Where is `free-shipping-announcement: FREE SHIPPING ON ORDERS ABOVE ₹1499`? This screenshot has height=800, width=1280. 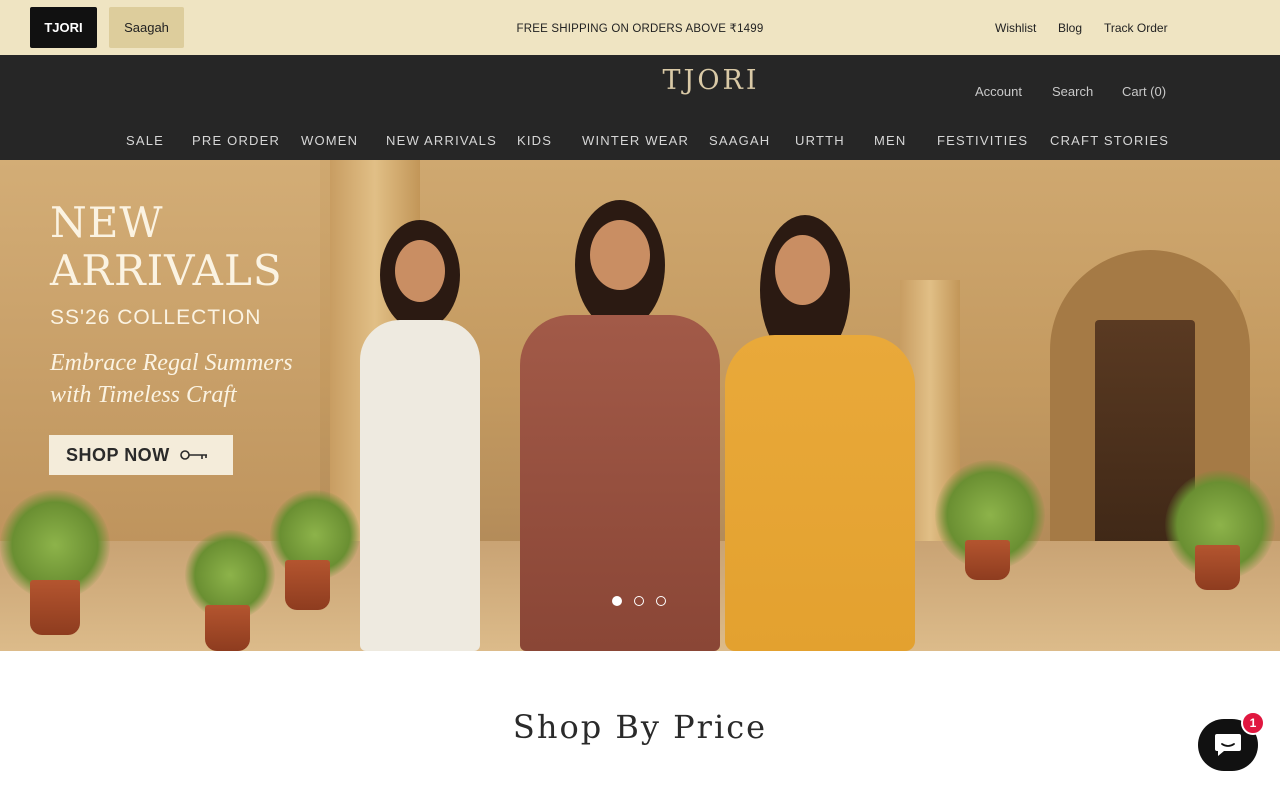
free-shipping-announcement: FREE SHIPPING ON ORDERS ABOVE ₹1499 is located at coordinates (640, 28).